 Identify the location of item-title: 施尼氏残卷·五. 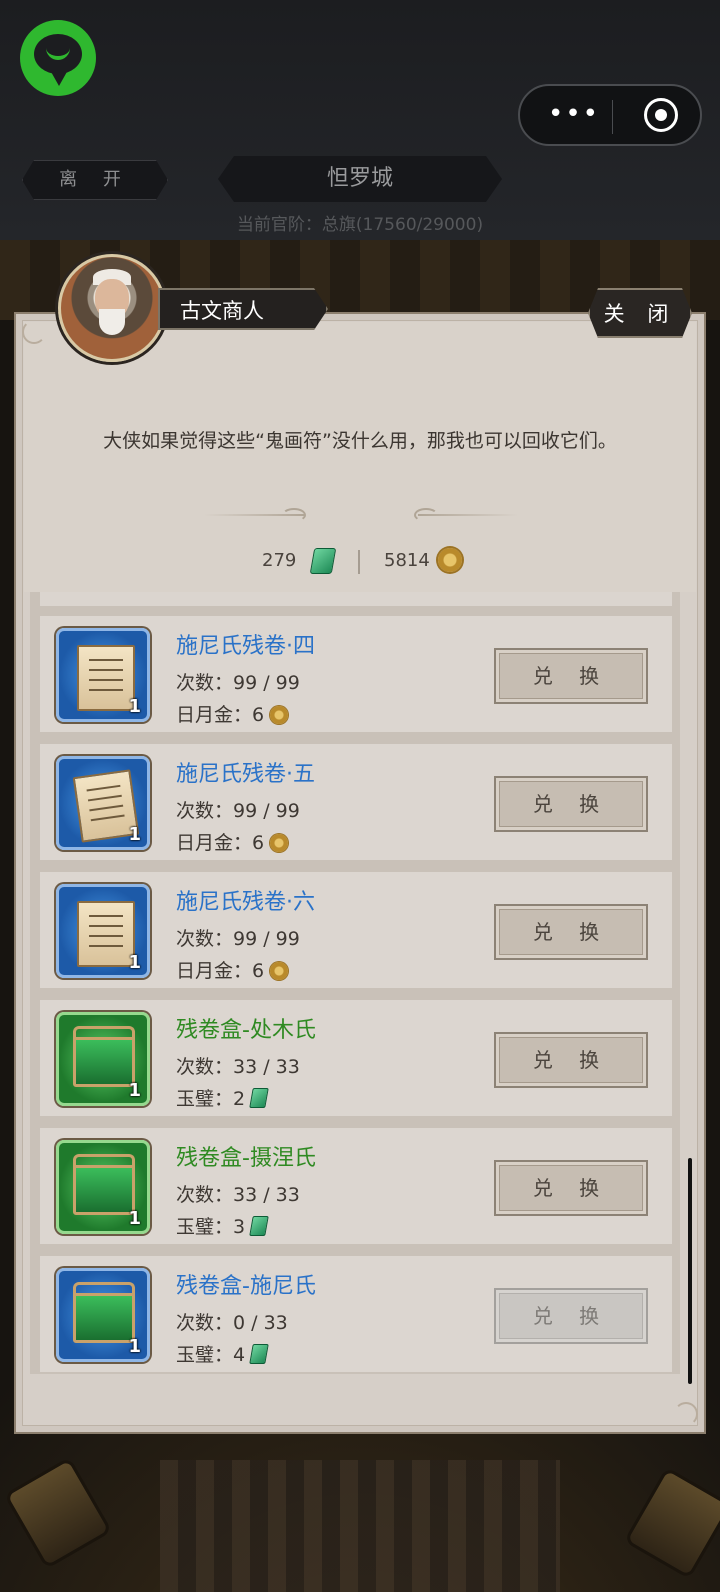
(245, 774).